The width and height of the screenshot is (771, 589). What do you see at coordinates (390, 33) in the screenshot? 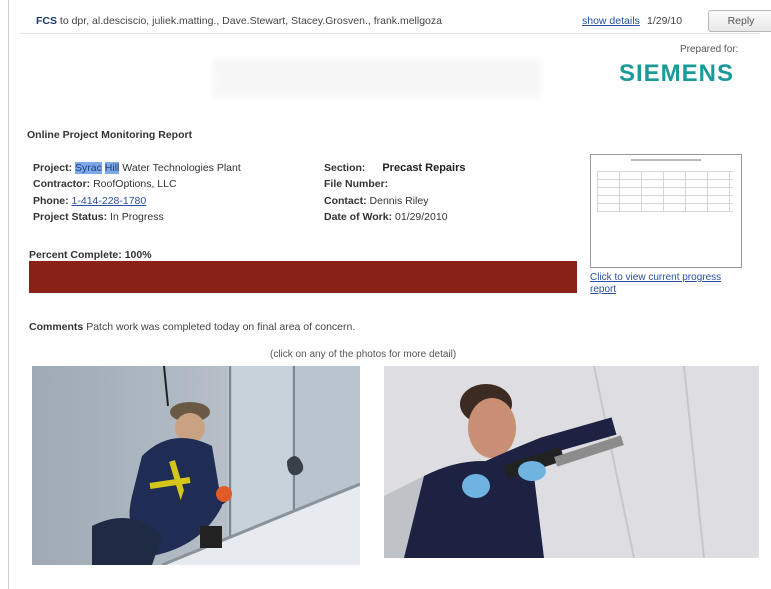
I see `header-divider` at bounding box center [390, 33].